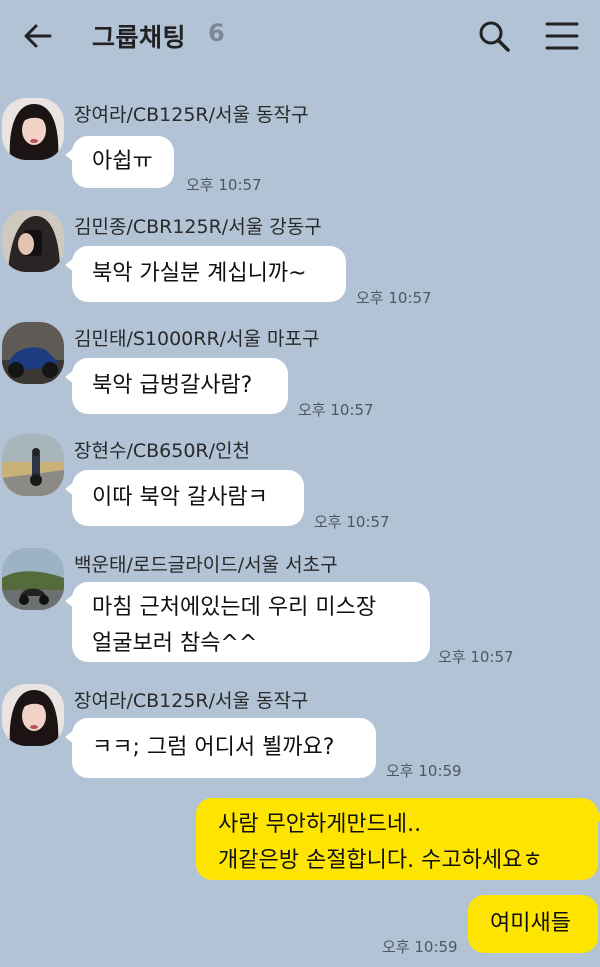 The height and width of the screenshot is (967, 600). What do you see at coordinates (533, 924) in the screenshot?
I see `my-message-bubble: 여미새들` at bounding box center [533, 924].